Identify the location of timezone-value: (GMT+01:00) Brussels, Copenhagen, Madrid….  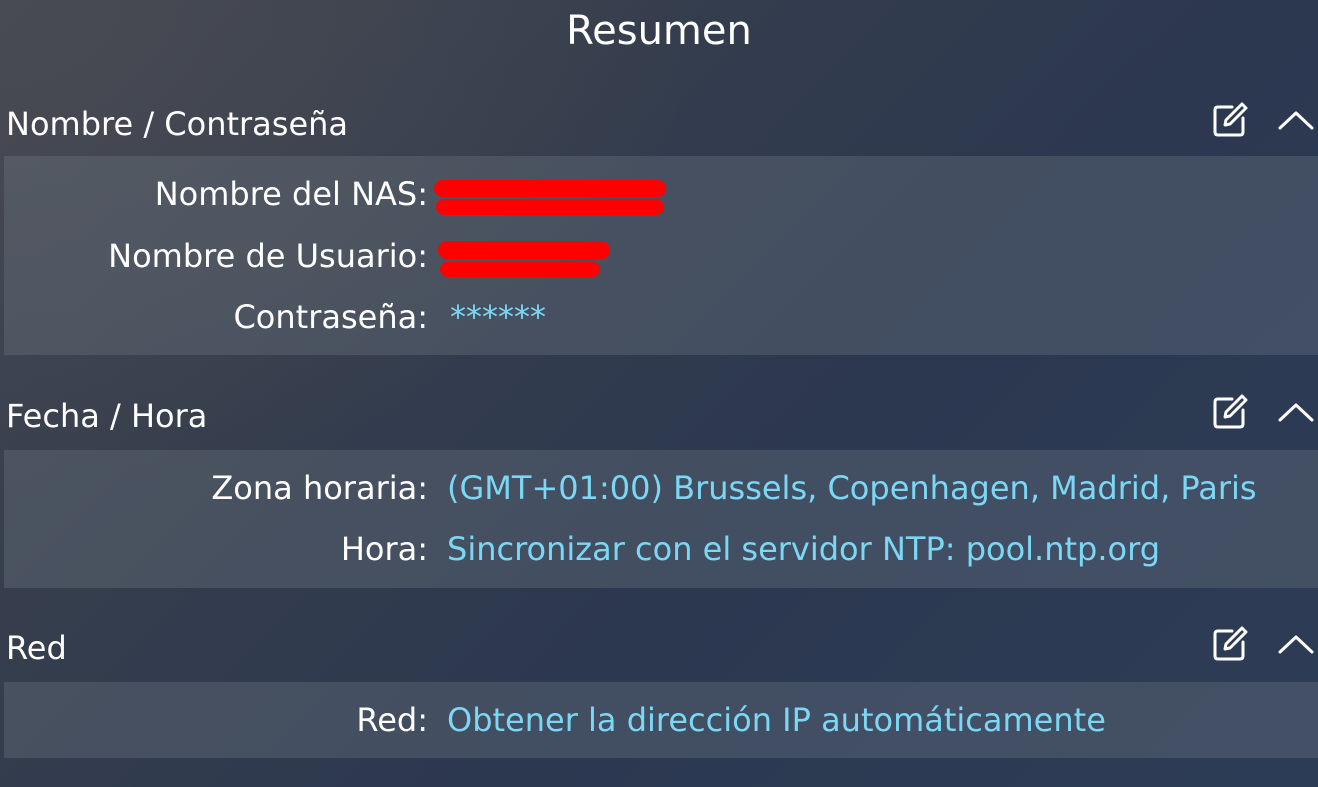
(852, 488).